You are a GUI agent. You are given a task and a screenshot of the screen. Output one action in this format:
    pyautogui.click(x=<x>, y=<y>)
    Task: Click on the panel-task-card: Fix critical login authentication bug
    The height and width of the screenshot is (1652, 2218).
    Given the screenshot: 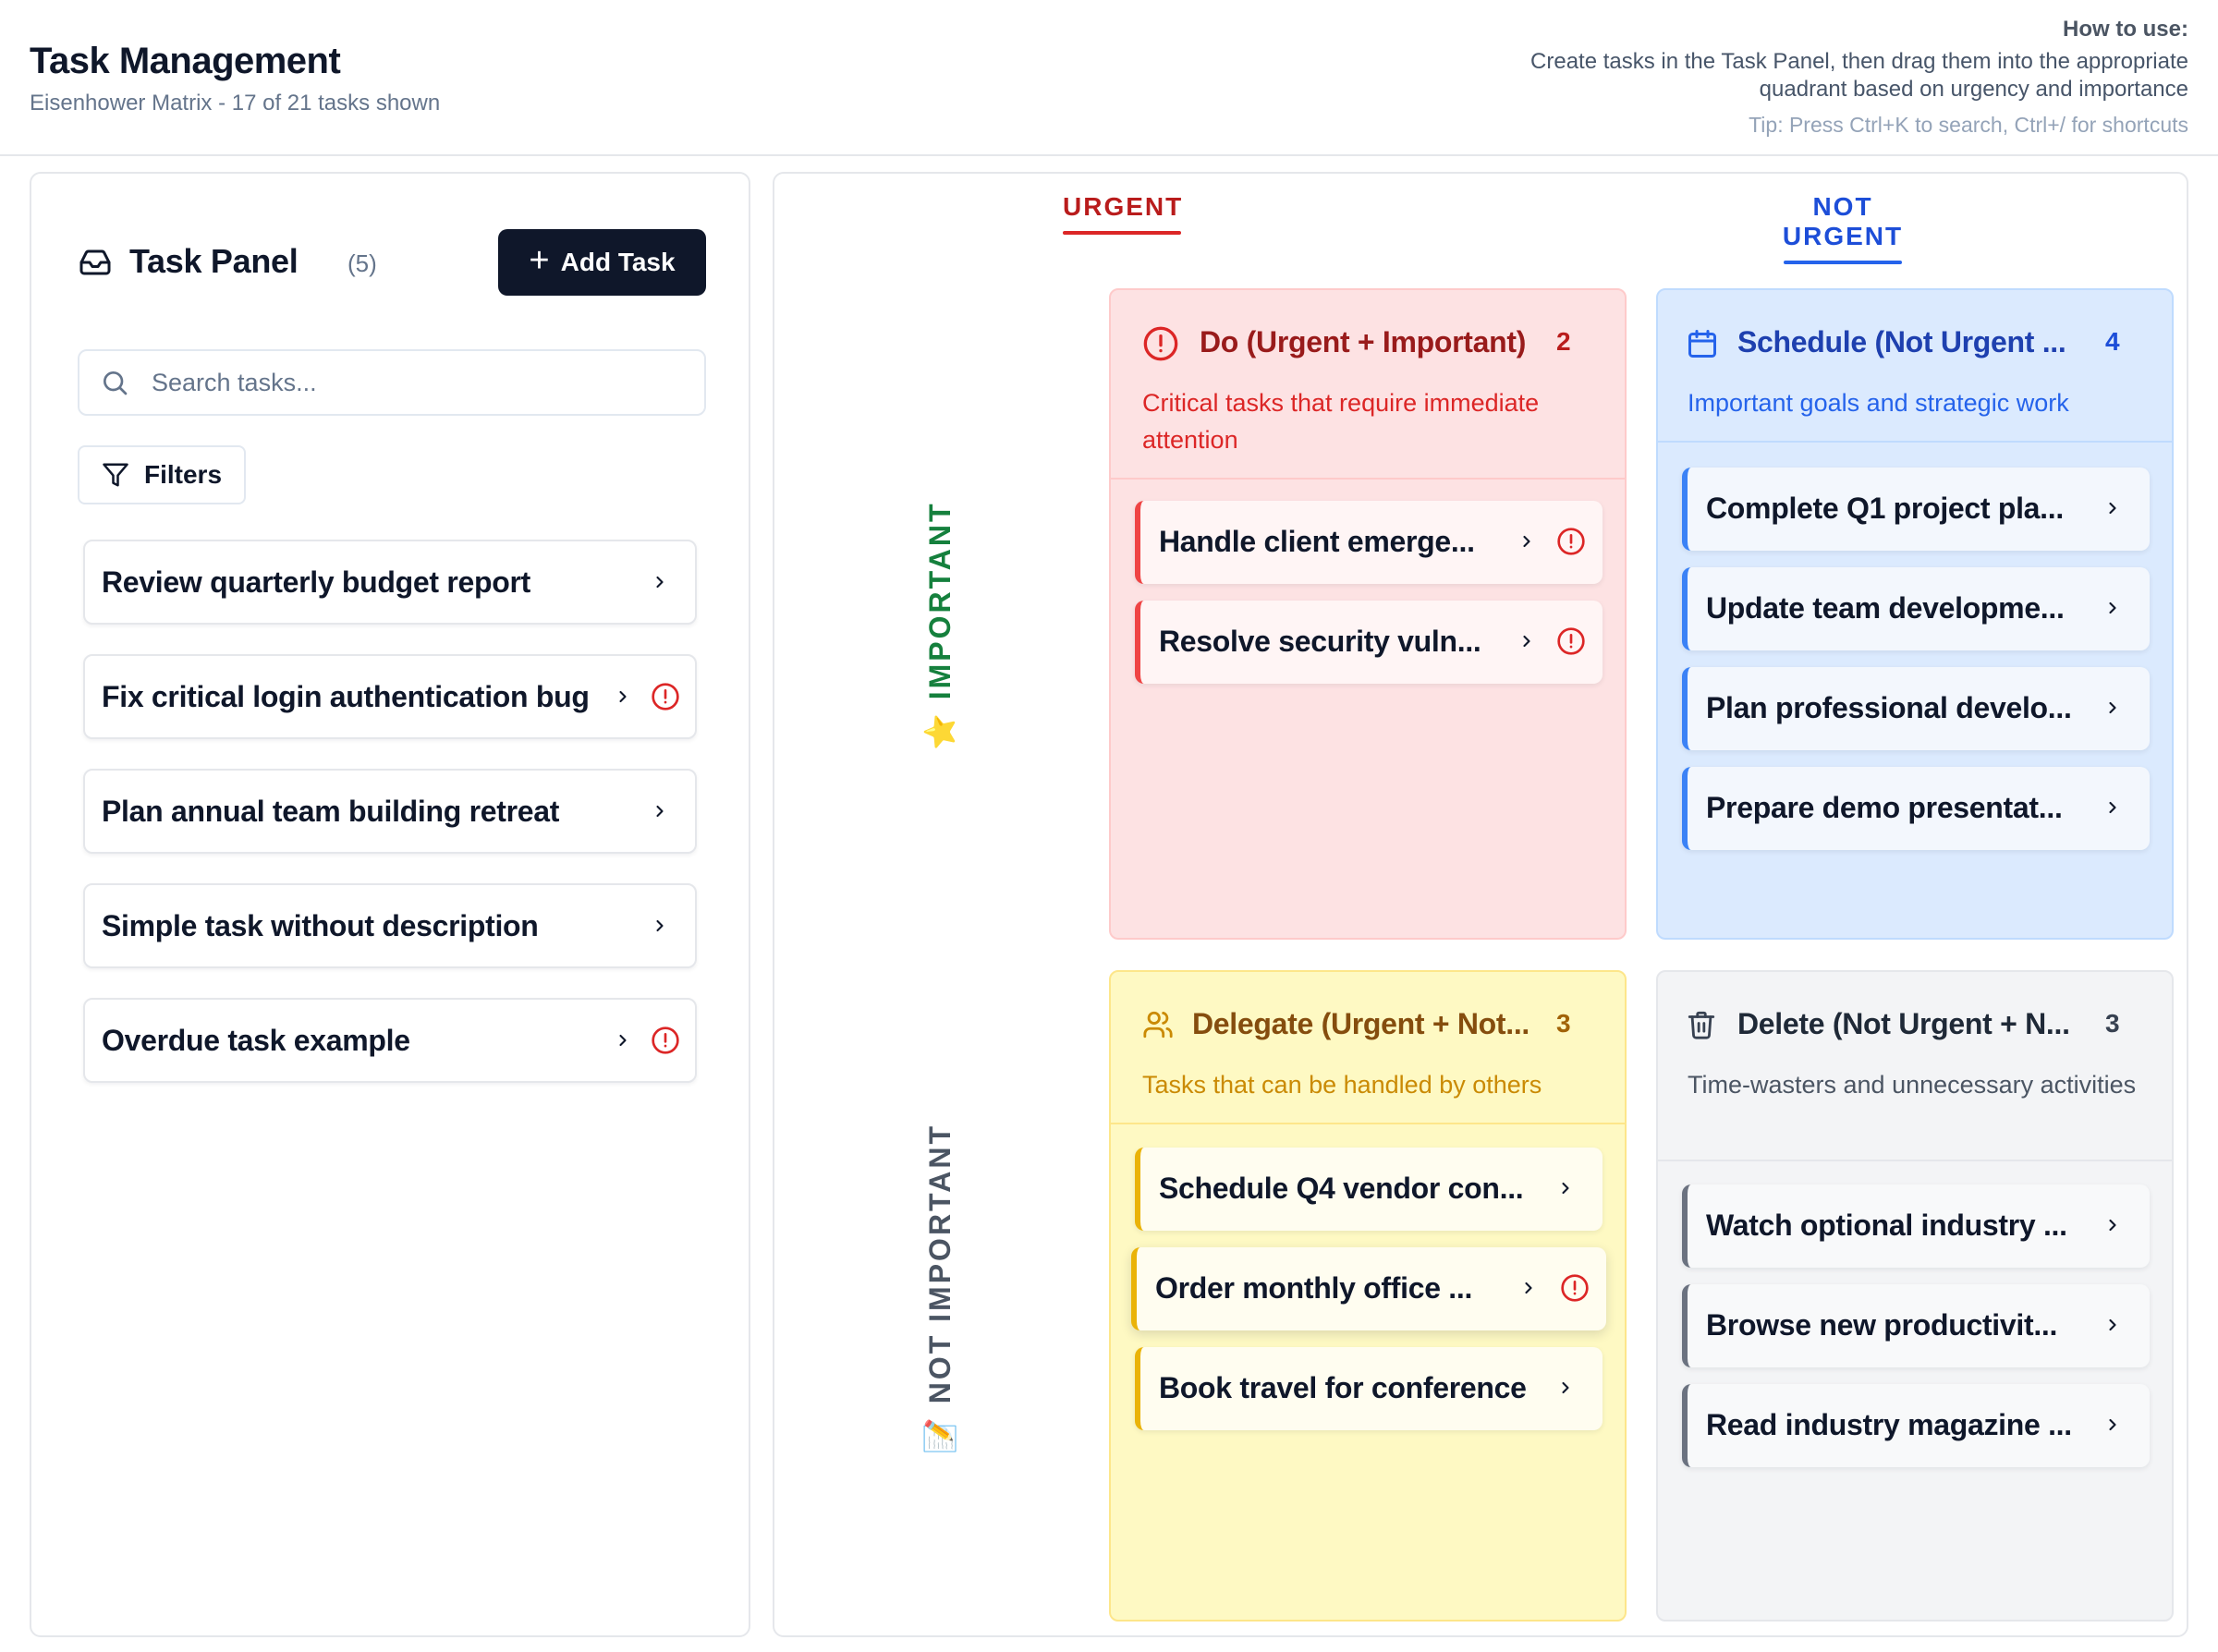 What is the action you would take?
    pyautogui.click(x=390, y=696)
    